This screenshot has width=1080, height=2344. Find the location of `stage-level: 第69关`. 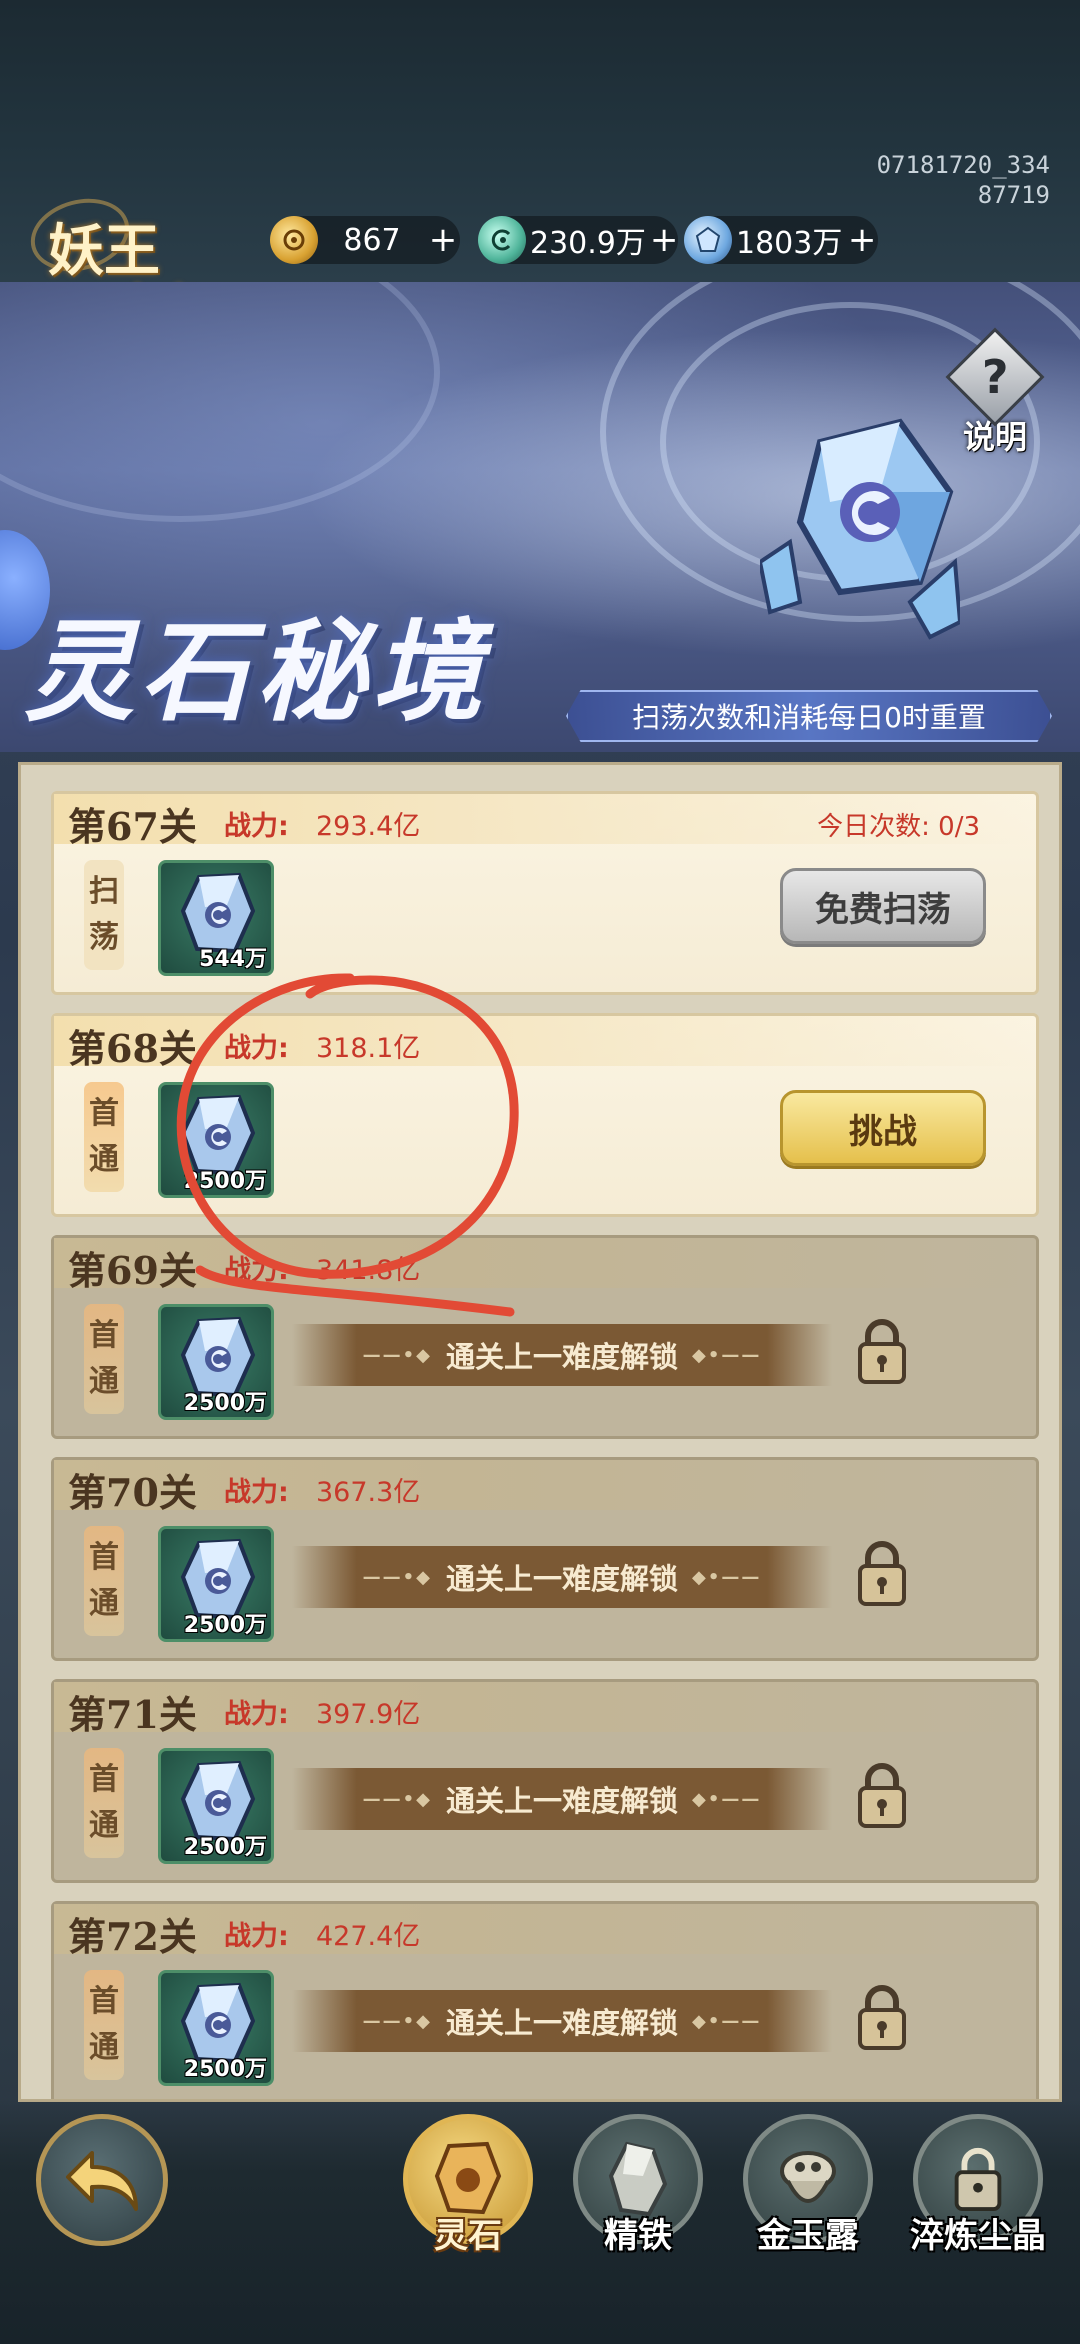

stage-level: 第69关 is located at coordinates (132, 1270).